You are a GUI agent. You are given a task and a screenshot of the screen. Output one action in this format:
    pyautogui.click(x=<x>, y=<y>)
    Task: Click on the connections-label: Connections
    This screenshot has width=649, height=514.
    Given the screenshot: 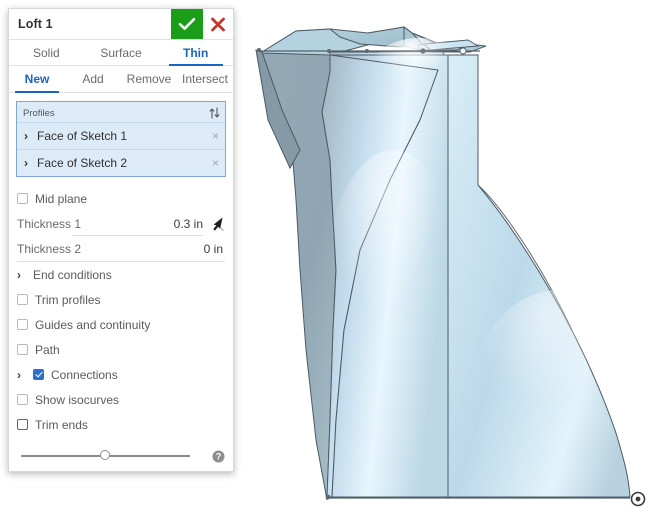 What is the action you would take?
    pyautogui.click(x=84, y=374)
    